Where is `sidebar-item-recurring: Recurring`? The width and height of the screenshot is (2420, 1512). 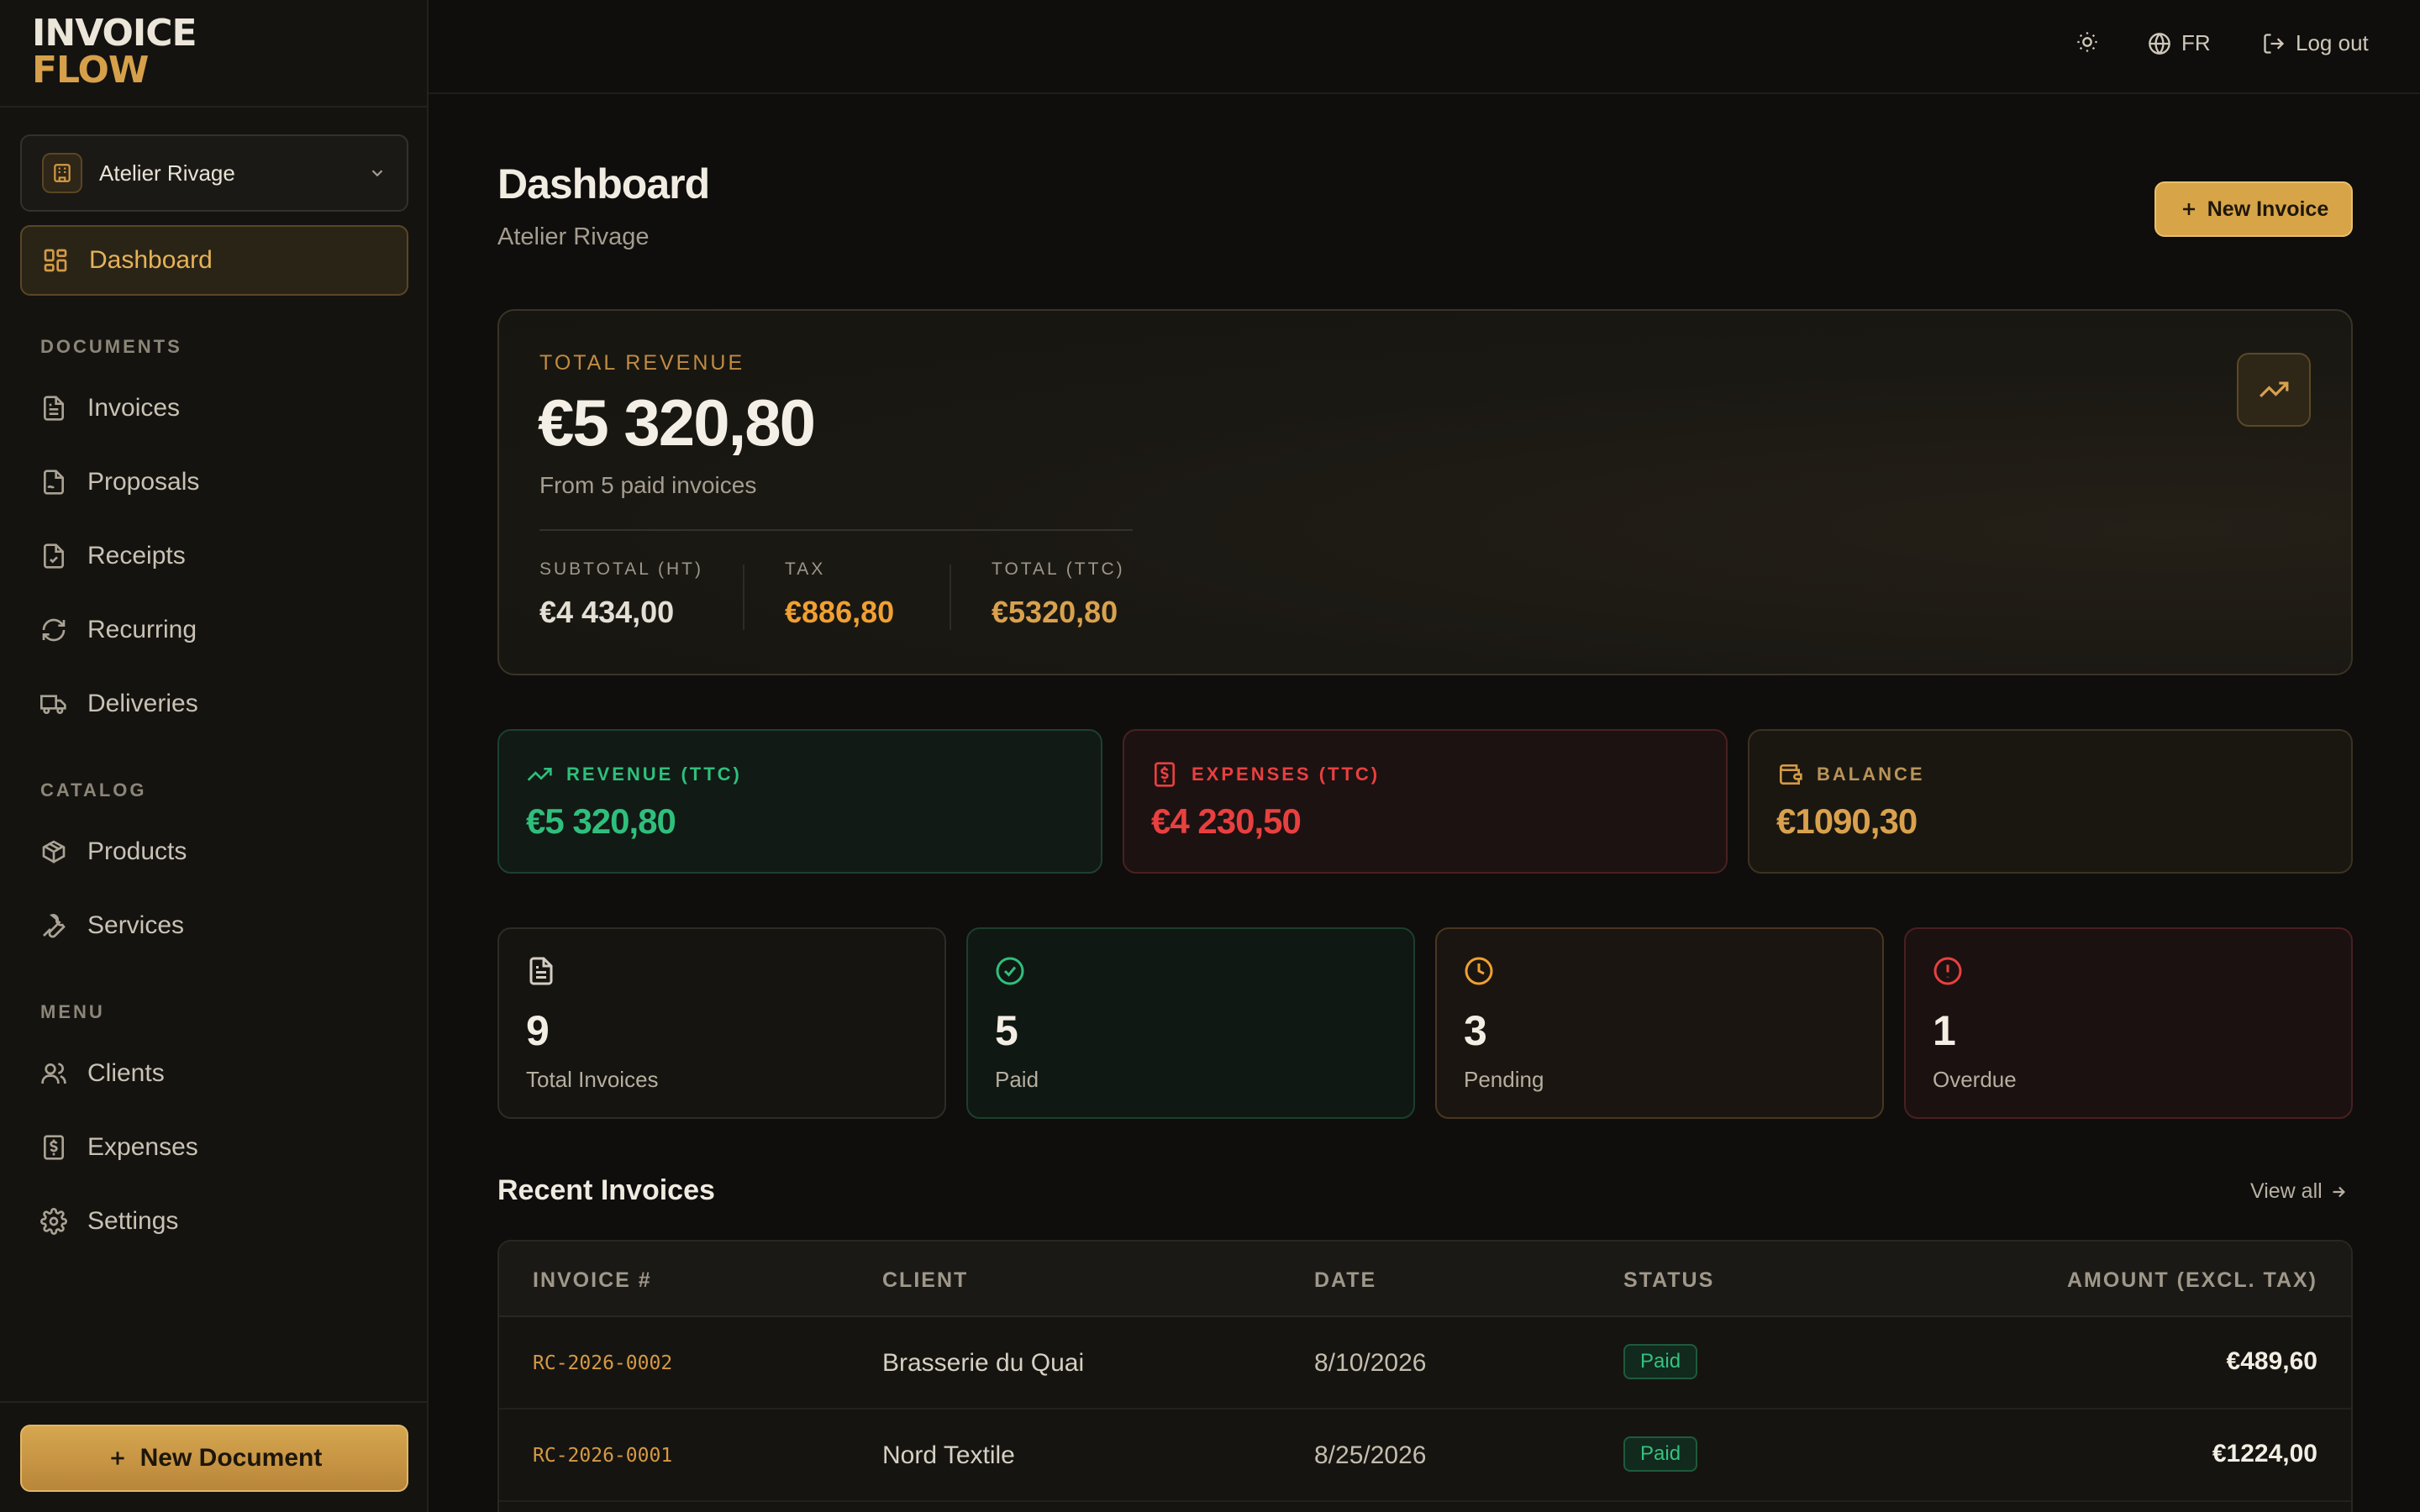 sidebar-item-recurring: Recurring is located at coordinates (214, 630).